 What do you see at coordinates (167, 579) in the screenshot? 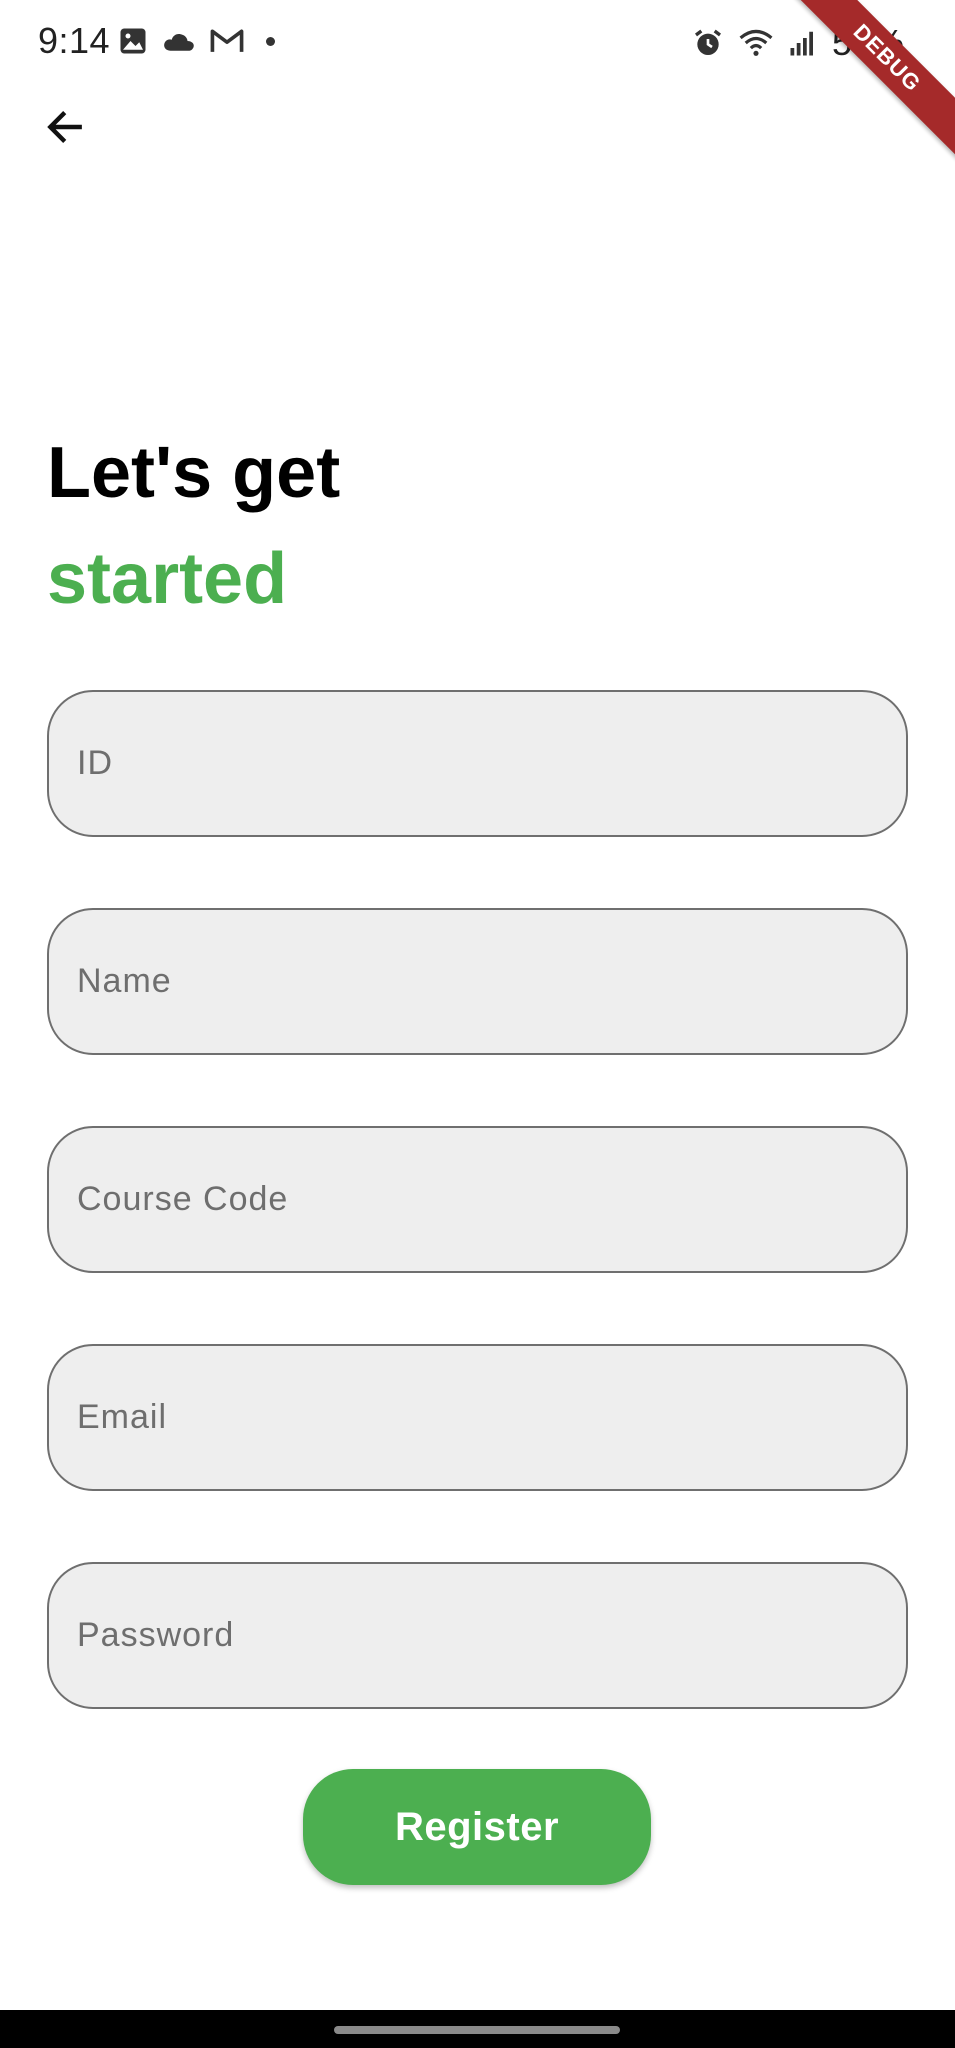
I see `heading-started: started` at bounding box center [167, 579].